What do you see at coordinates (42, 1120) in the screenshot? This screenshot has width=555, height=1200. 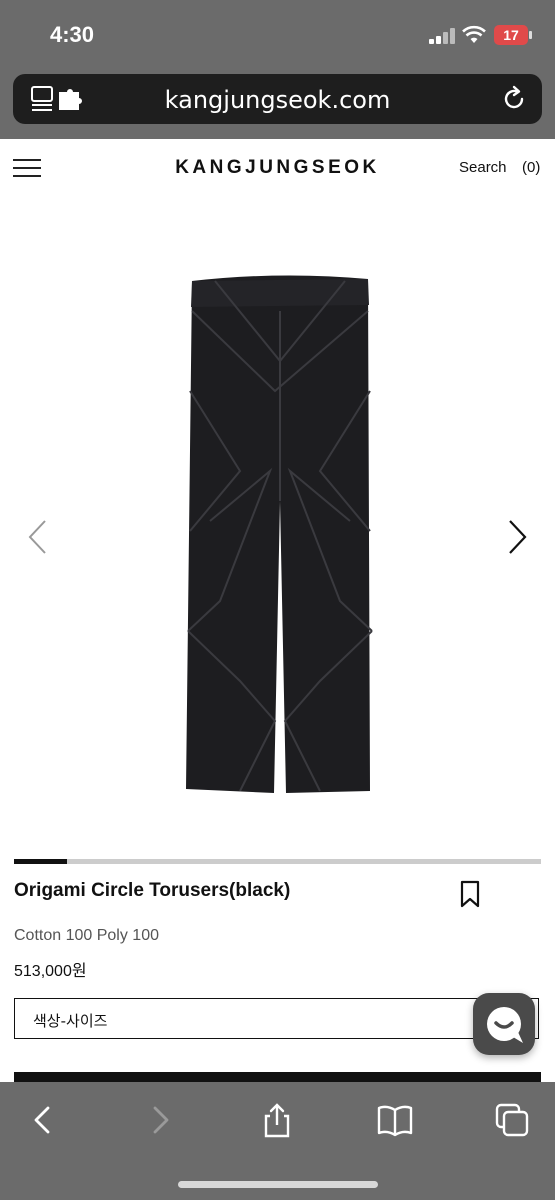 I see `back-icon` at bounding box center [42, 1120].